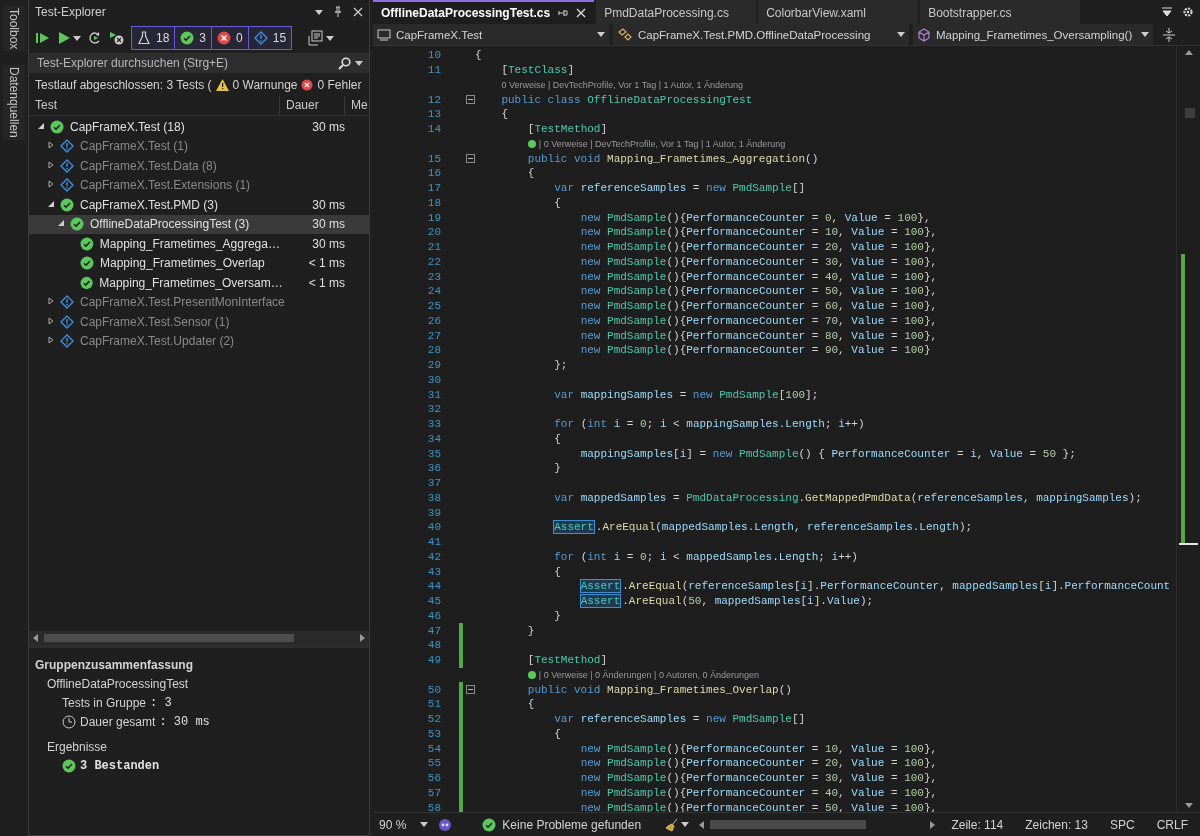 This screenshot has height=836, width=1200. Describe the element at coordinates (230, 38) in the screenshot. I see `filter-toggle: 0` at that location.